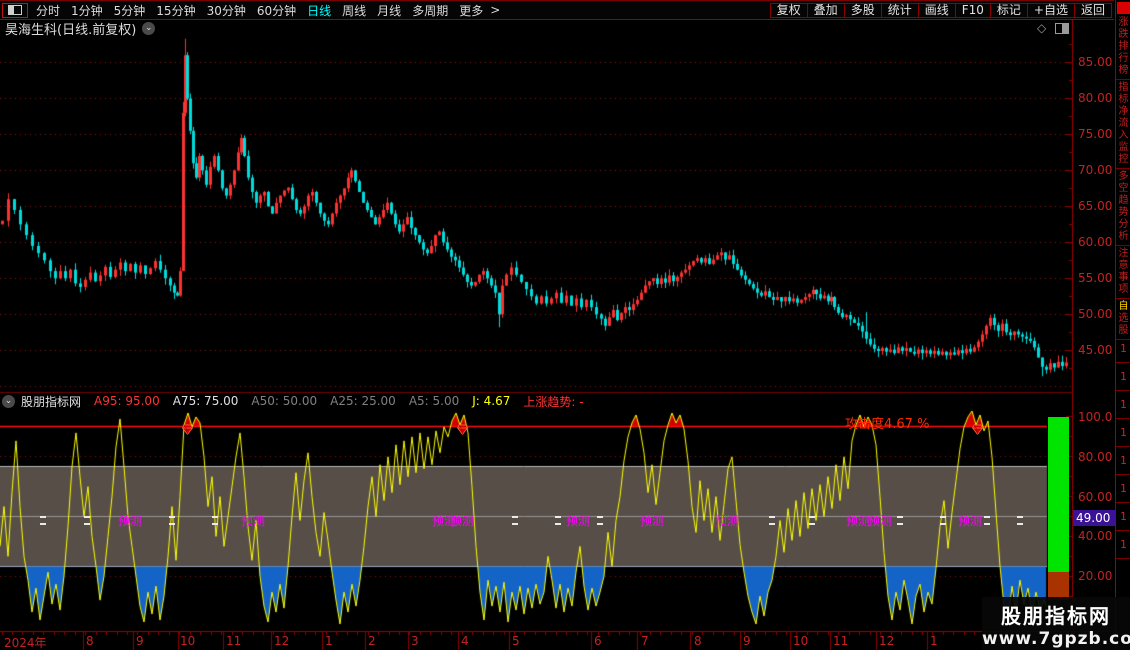 This screenshot has width=1130, height=650. What do you see at coordinates (1095, 278) in the screenshot?
I see `price-axis-label: 55.00` at bounding box center [1095, 278].